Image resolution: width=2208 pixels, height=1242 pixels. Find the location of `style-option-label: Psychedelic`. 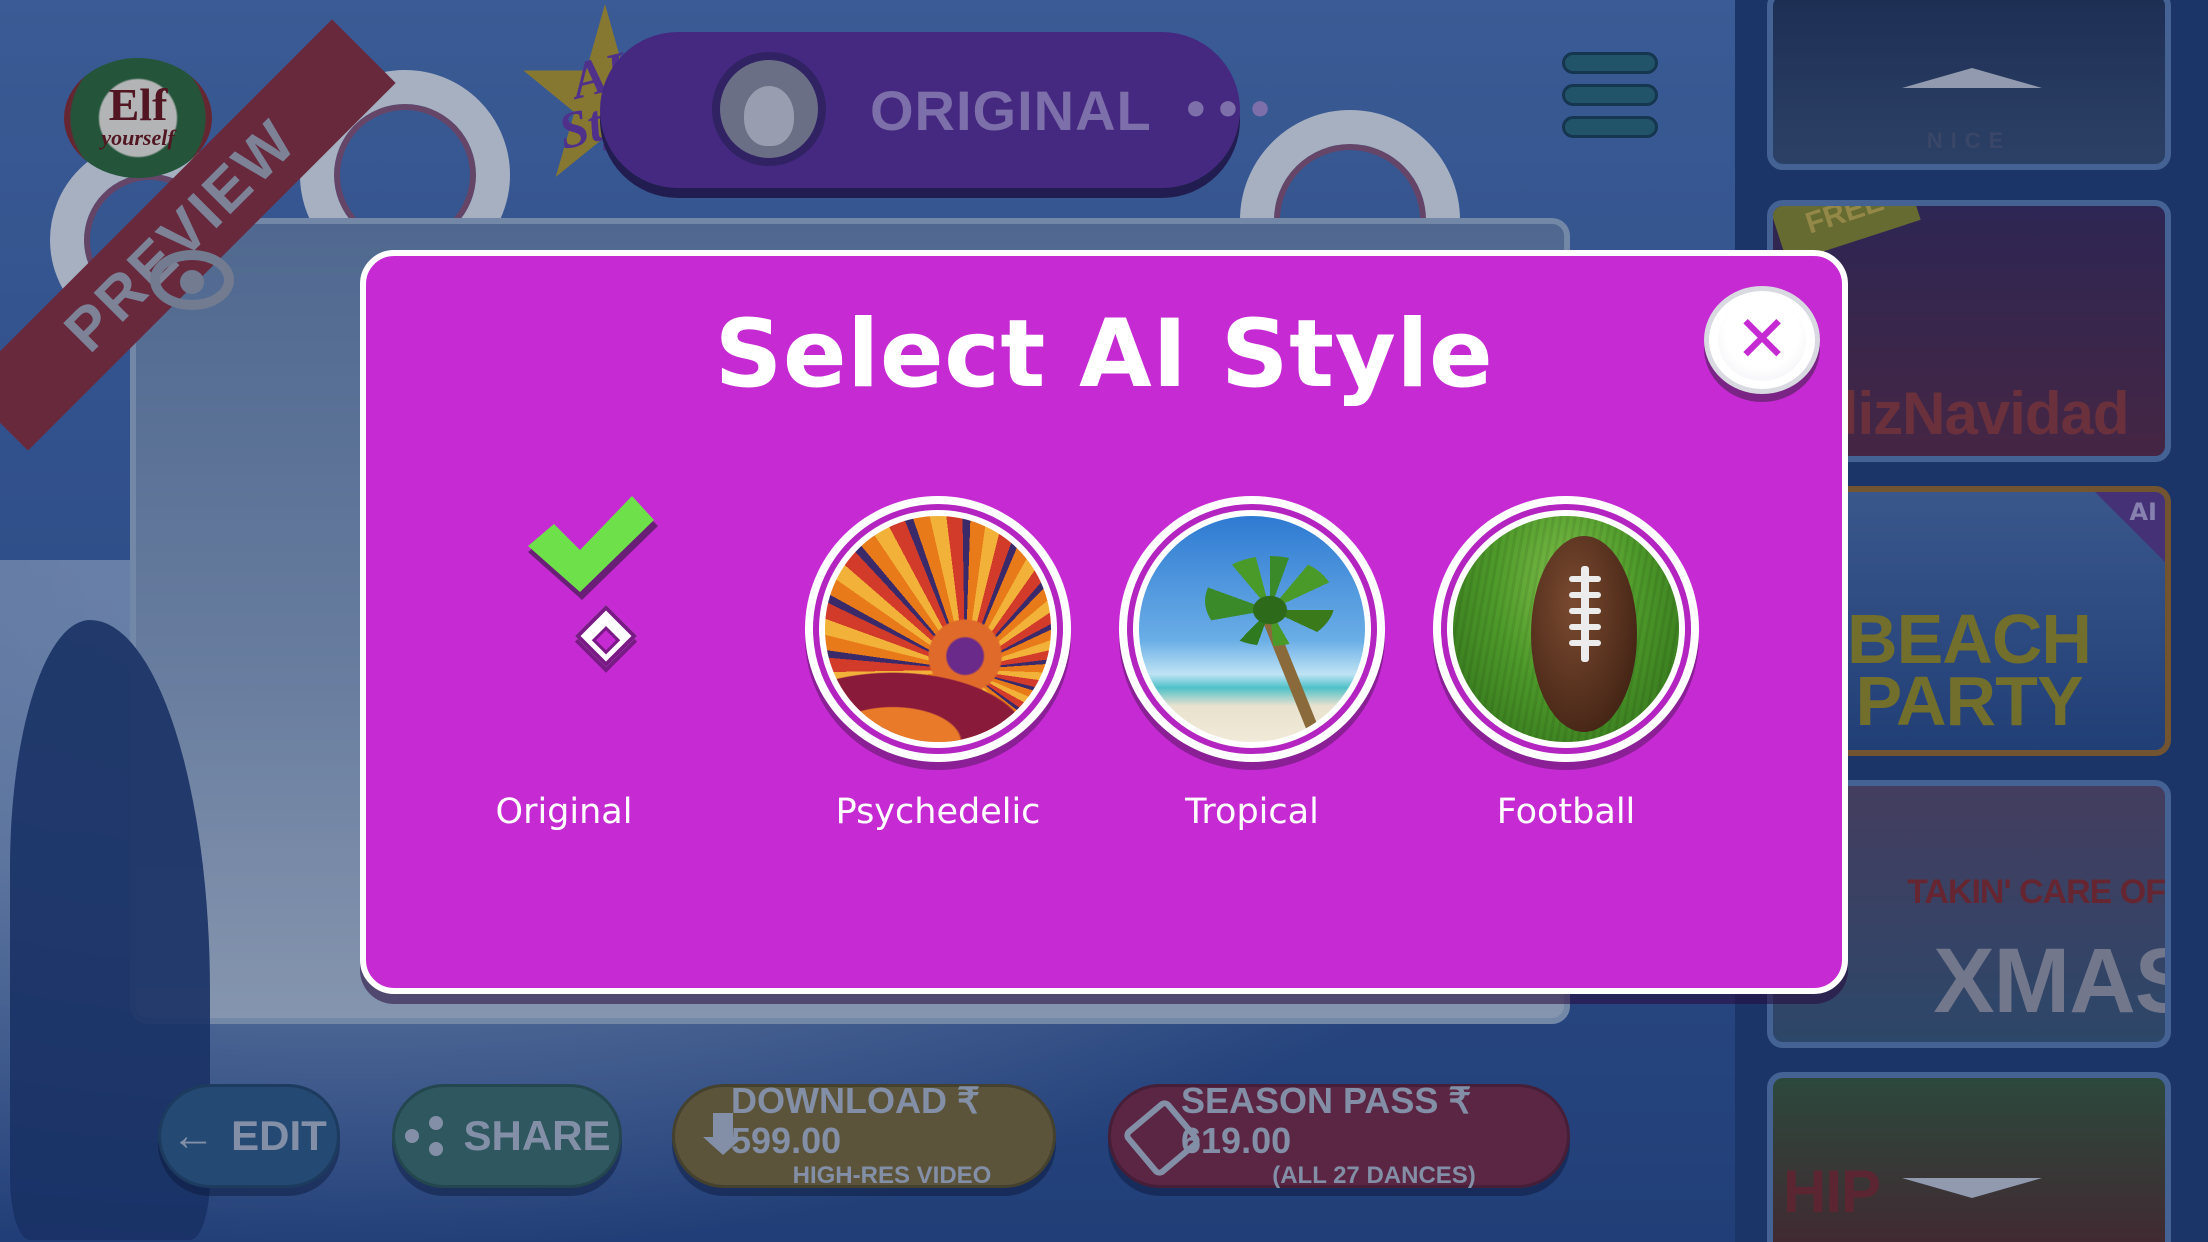

style-option-label: Psychedelic is located at coordinates (938, 812).